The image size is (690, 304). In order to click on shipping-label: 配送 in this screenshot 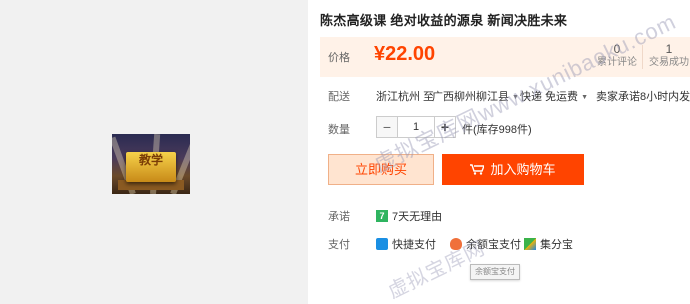, I will do `click(339, 97)`.